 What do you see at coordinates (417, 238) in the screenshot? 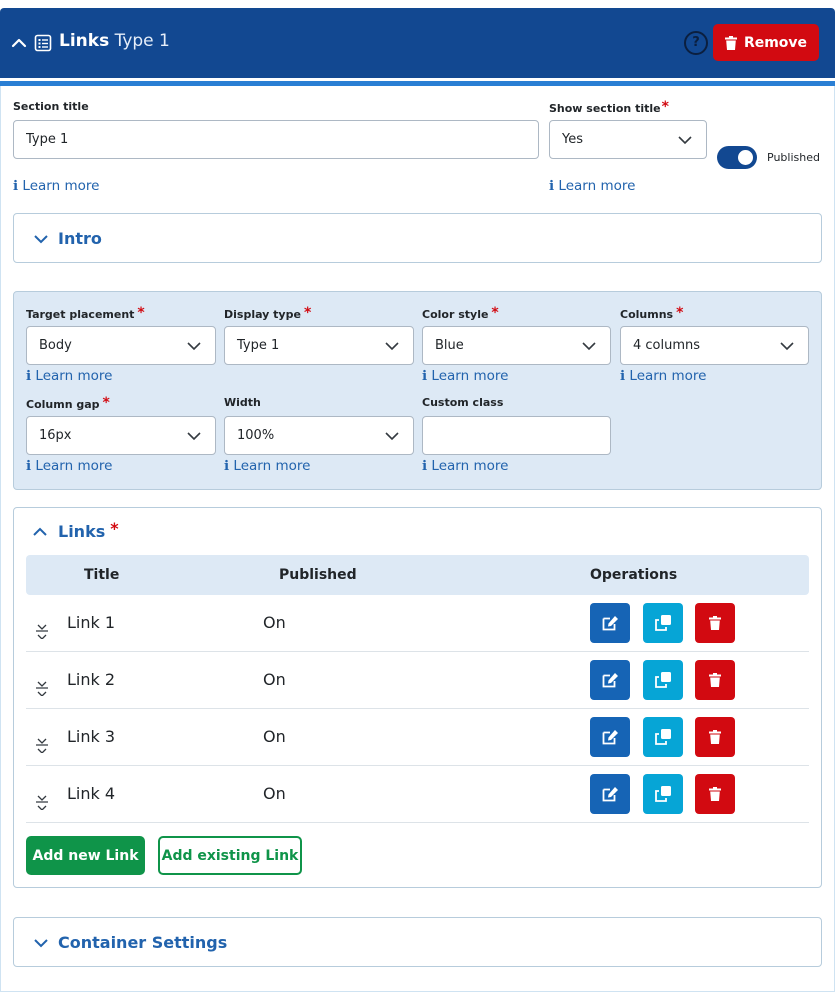
I see `intro-card: Intro` at bounding box center [417, 238].